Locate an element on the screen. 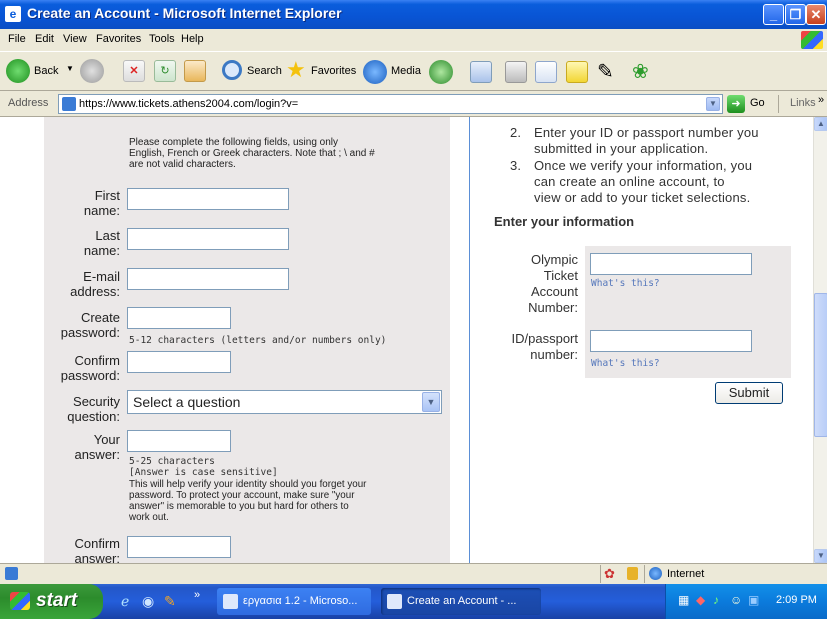  create-password-input is located at coordinates (179, 318).